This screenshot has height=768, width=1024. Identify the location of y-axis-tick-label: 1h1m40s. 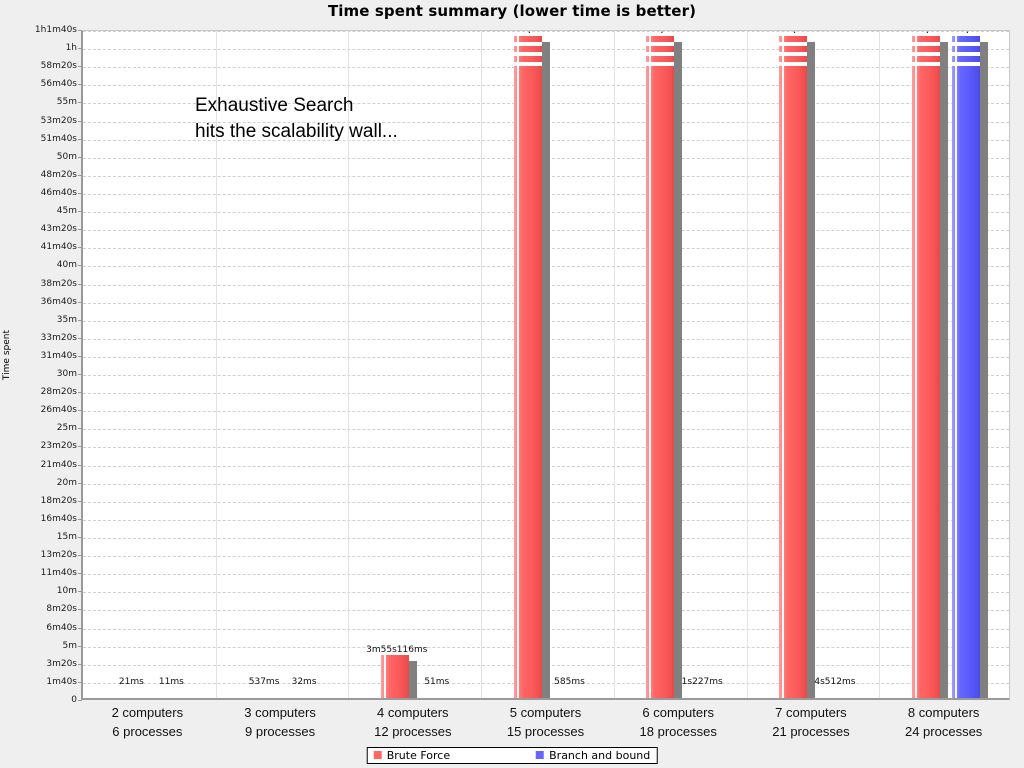
(55, 30).